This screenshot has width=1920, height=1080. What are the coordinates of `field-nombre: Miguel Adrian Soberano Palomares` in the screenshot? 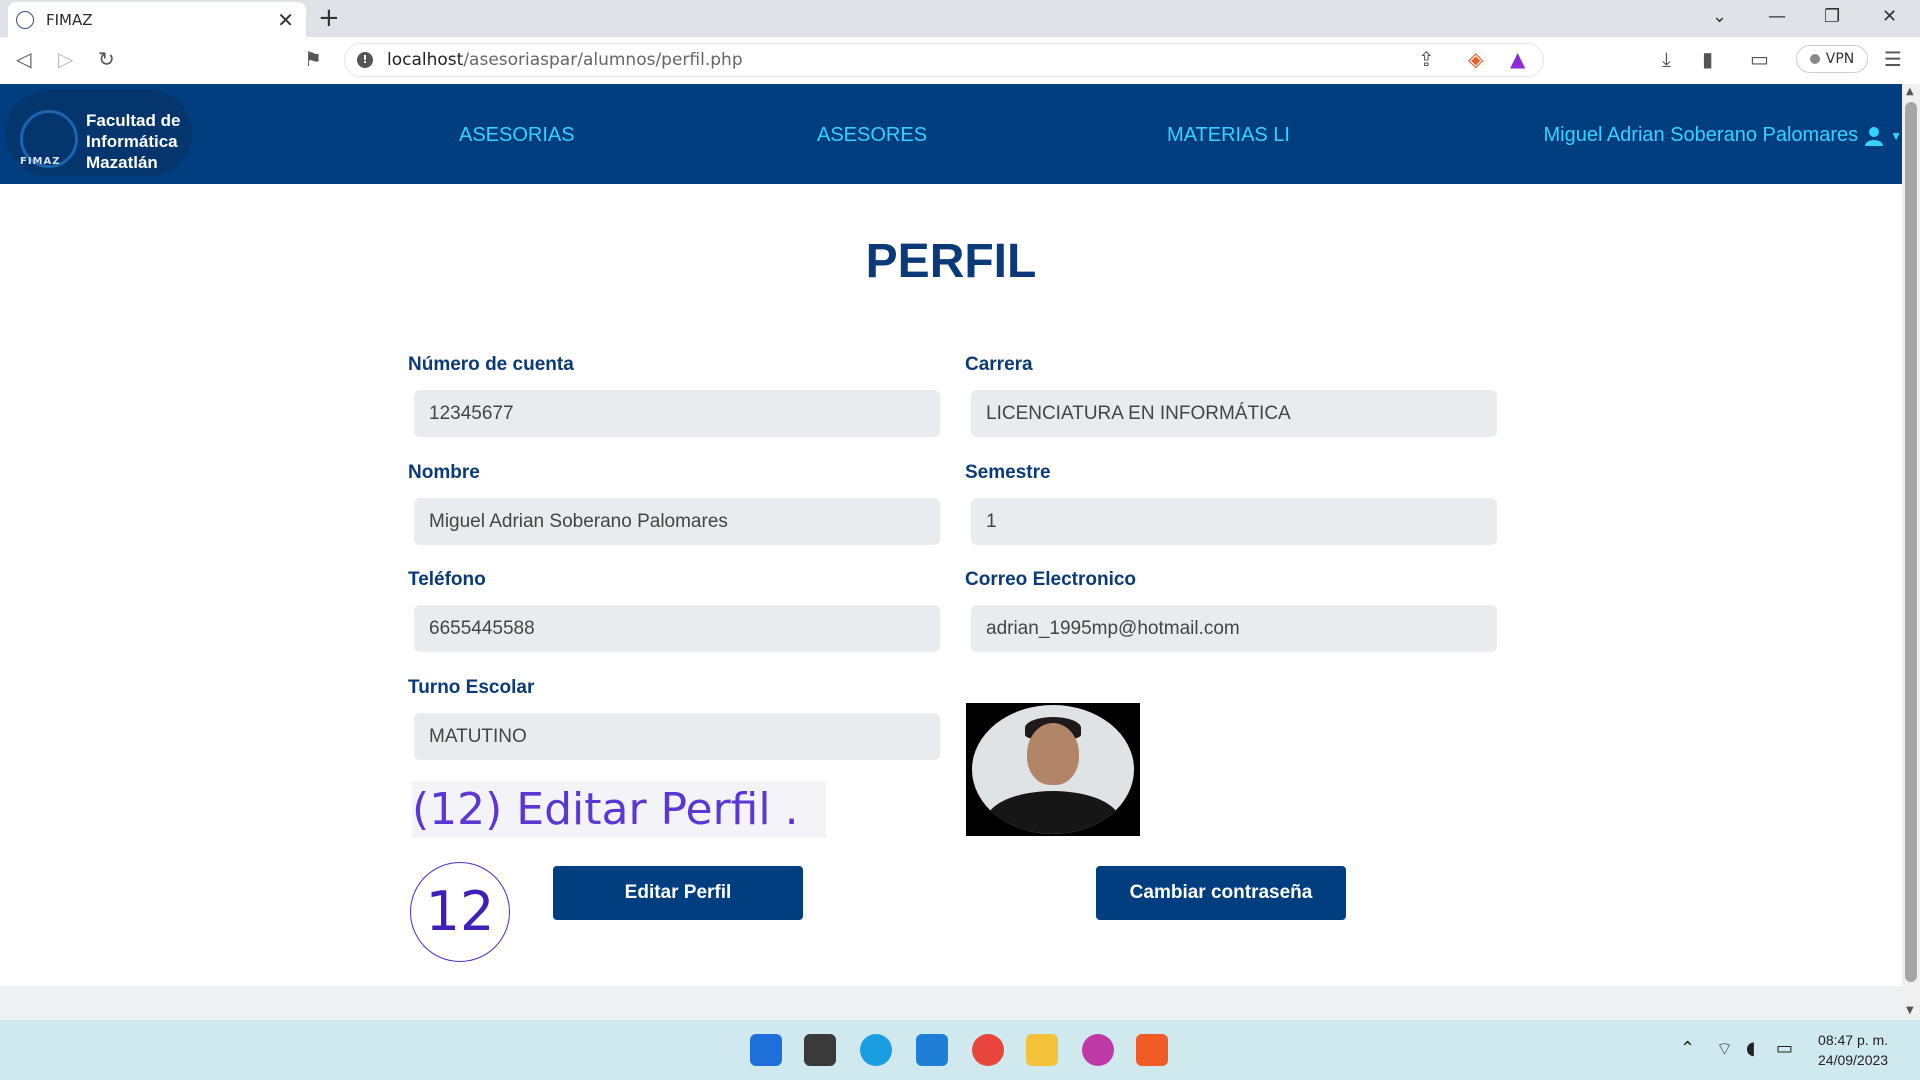 It's located at (677, 521).